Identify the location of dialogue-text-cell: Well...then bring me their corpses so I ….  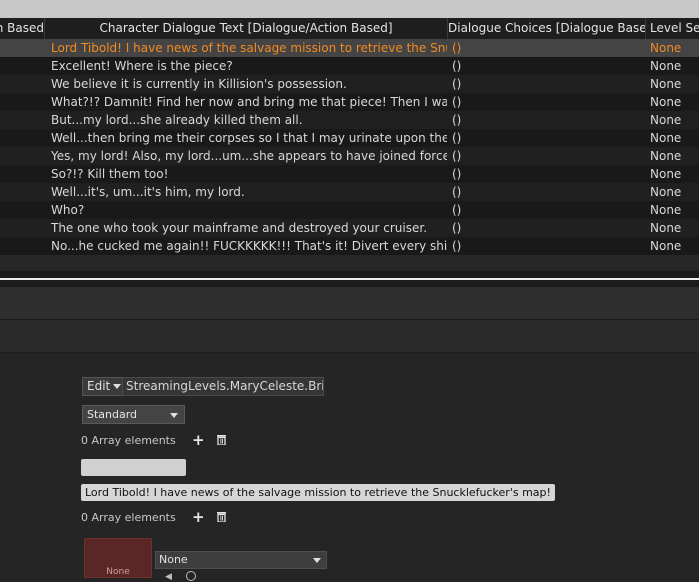
(249, 138).